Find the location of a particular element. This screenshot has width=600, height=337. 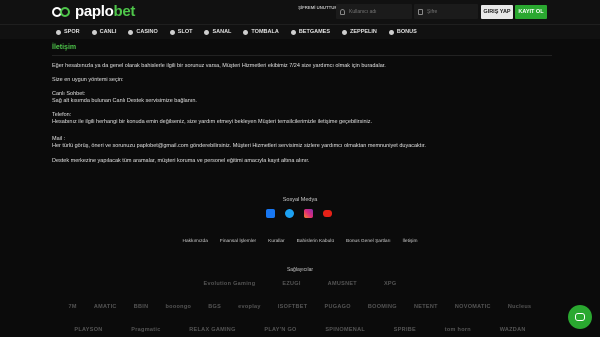

username-placeholder: Kullanıcı adı is located at coordinates (363, 11).